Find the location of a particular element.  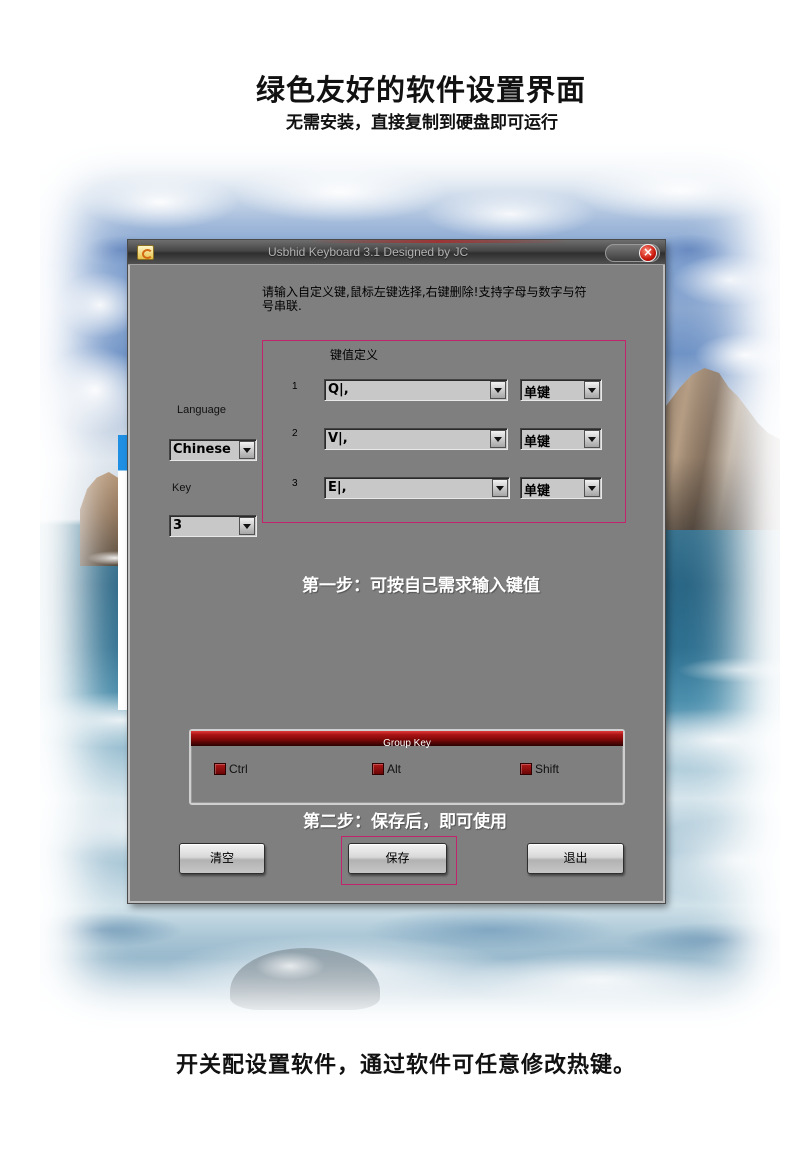

alt-checkbox is located at coordinates (378, 769).